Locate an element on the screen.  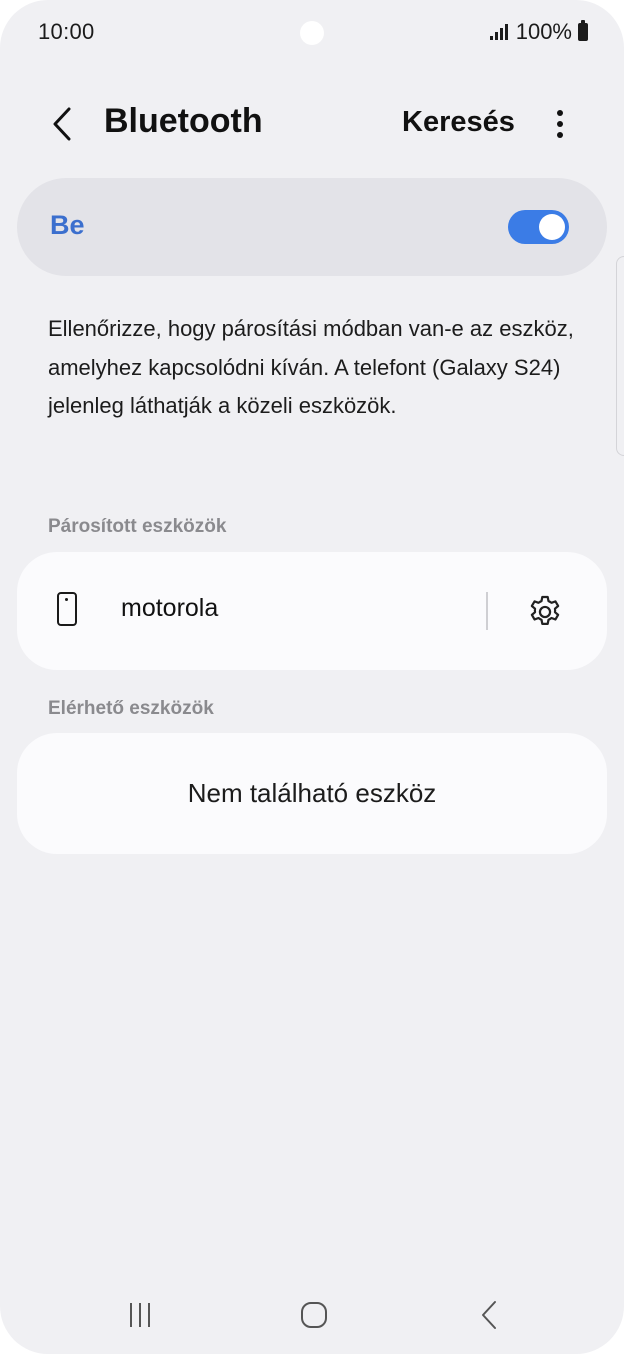
phone-device-icon is located at coordinates (67, 609).